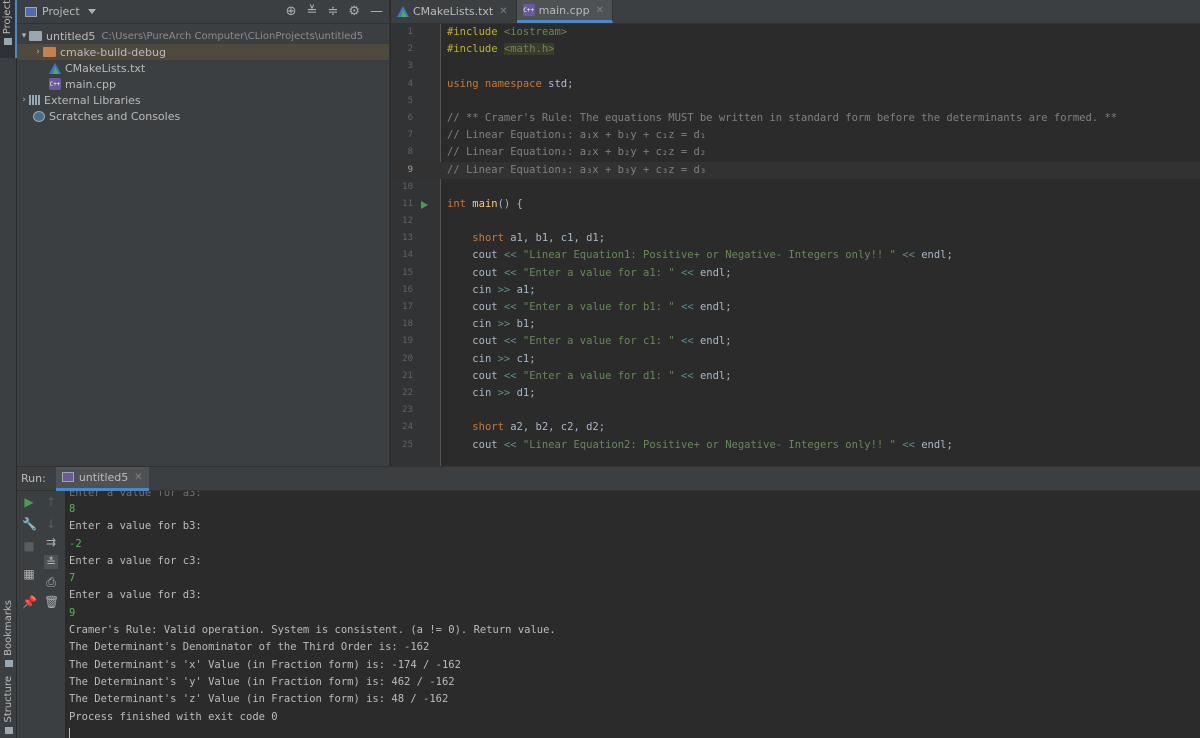 This screenshot has height=738, width=1200. I want to click on tool-window-bookmarks-tab: Bookmarks, so click(8, 633).